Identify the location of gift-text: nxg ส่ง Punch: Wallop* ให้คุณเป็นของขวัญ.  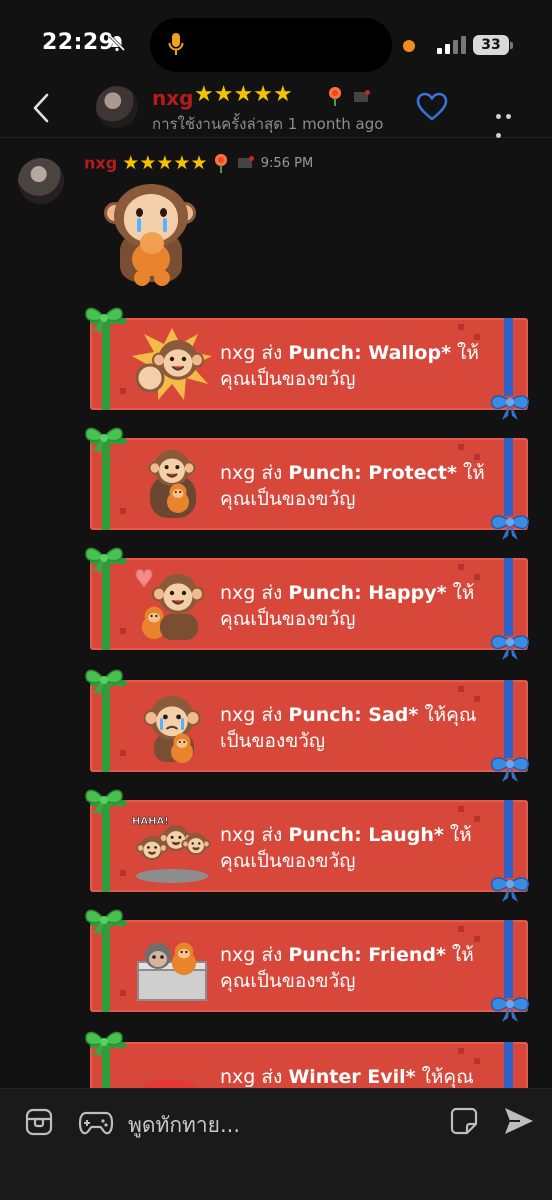
(355, 366).